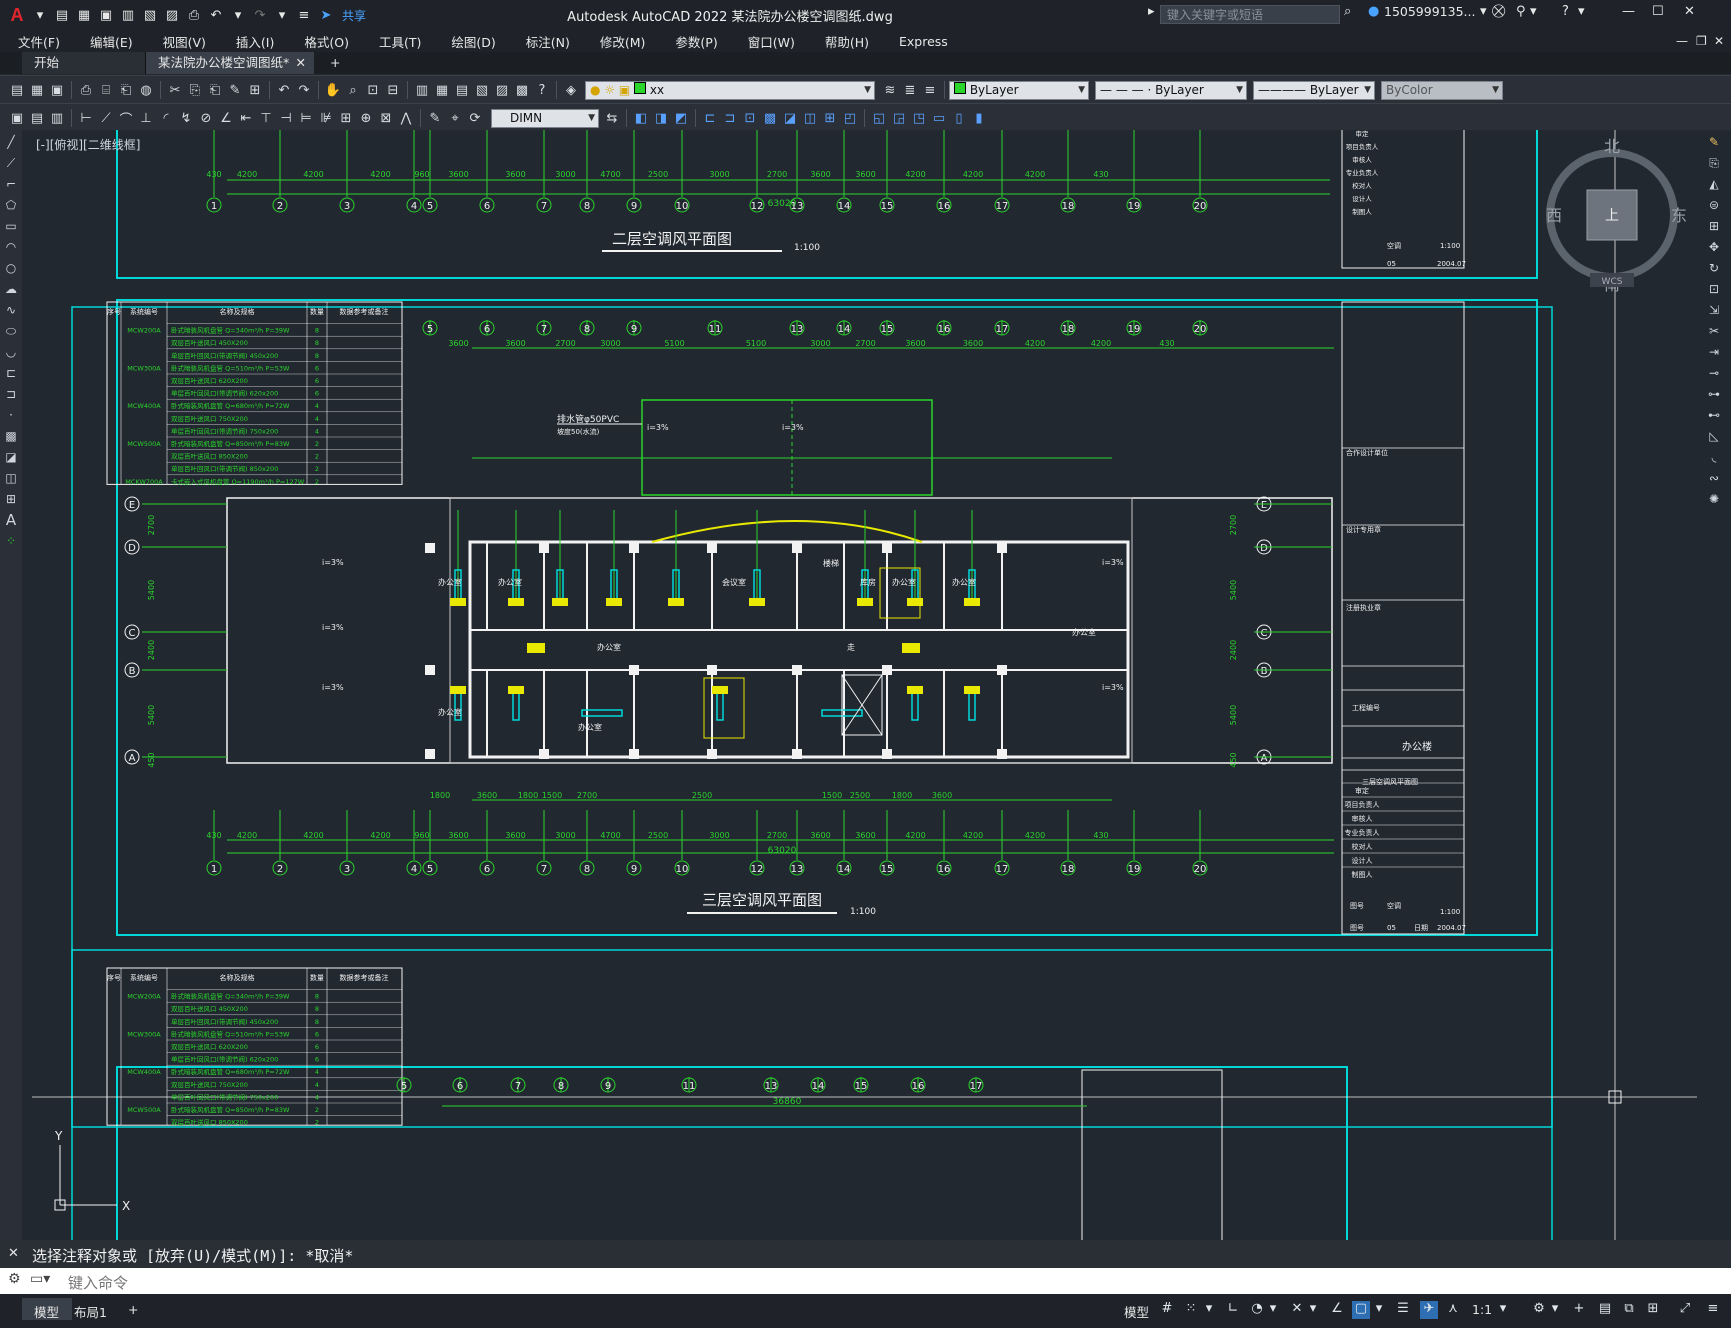  What do you see at coordinates (919, 118) in the screenshot?
I see `attach-icon: ◳` at bounding box center [919, 118].